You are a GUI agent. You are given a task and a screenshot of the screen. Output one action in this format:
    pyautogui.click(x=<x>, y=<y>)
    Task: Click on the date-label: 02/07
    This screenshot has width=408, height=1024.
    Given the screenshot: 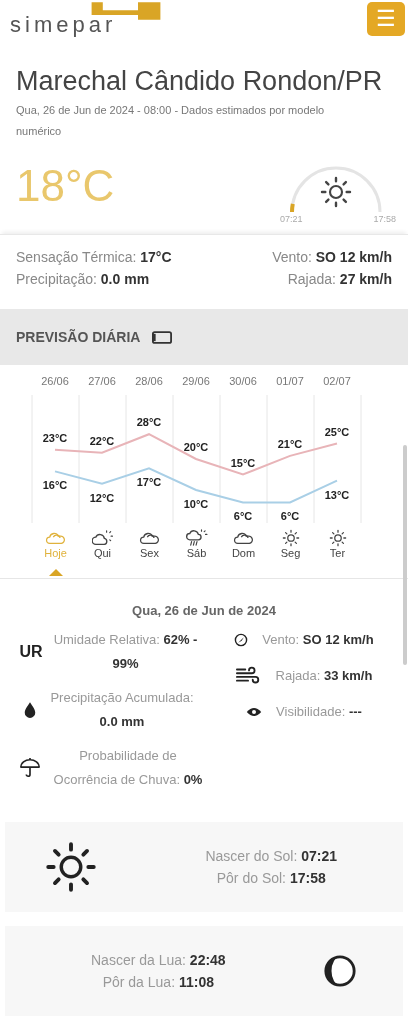 What is the action you would take?
    pyautogui.click(x=337, y=381)
    